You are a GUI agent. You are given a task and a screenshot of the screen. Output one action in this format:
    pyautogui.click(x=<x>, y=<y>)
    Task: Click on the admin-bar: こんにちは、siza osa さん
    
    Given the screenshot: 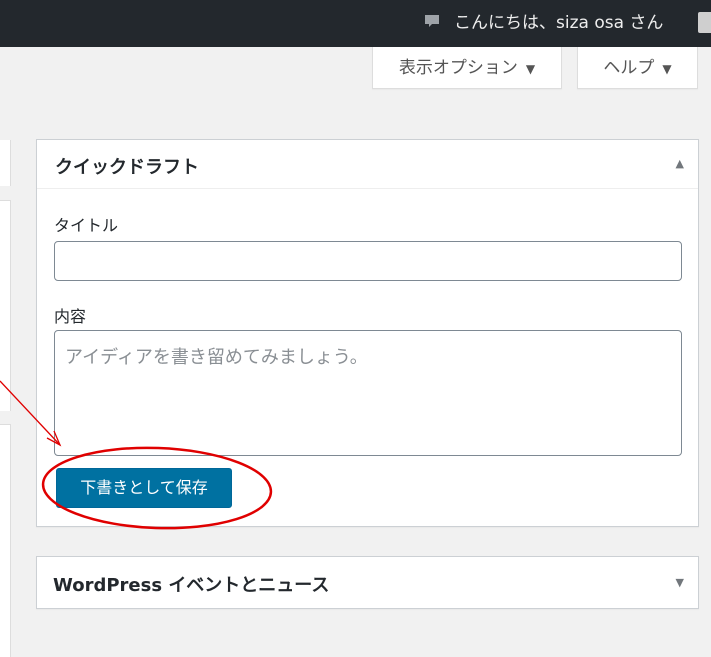 What is the action you would take?
    pyautogui.click(x=355, y=23)
    